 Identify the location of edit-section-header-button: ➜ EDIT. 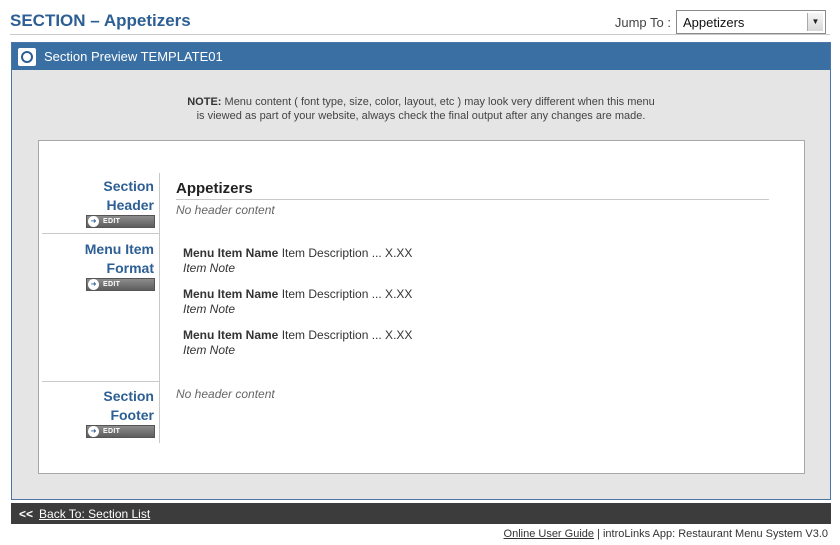
(120, 221).